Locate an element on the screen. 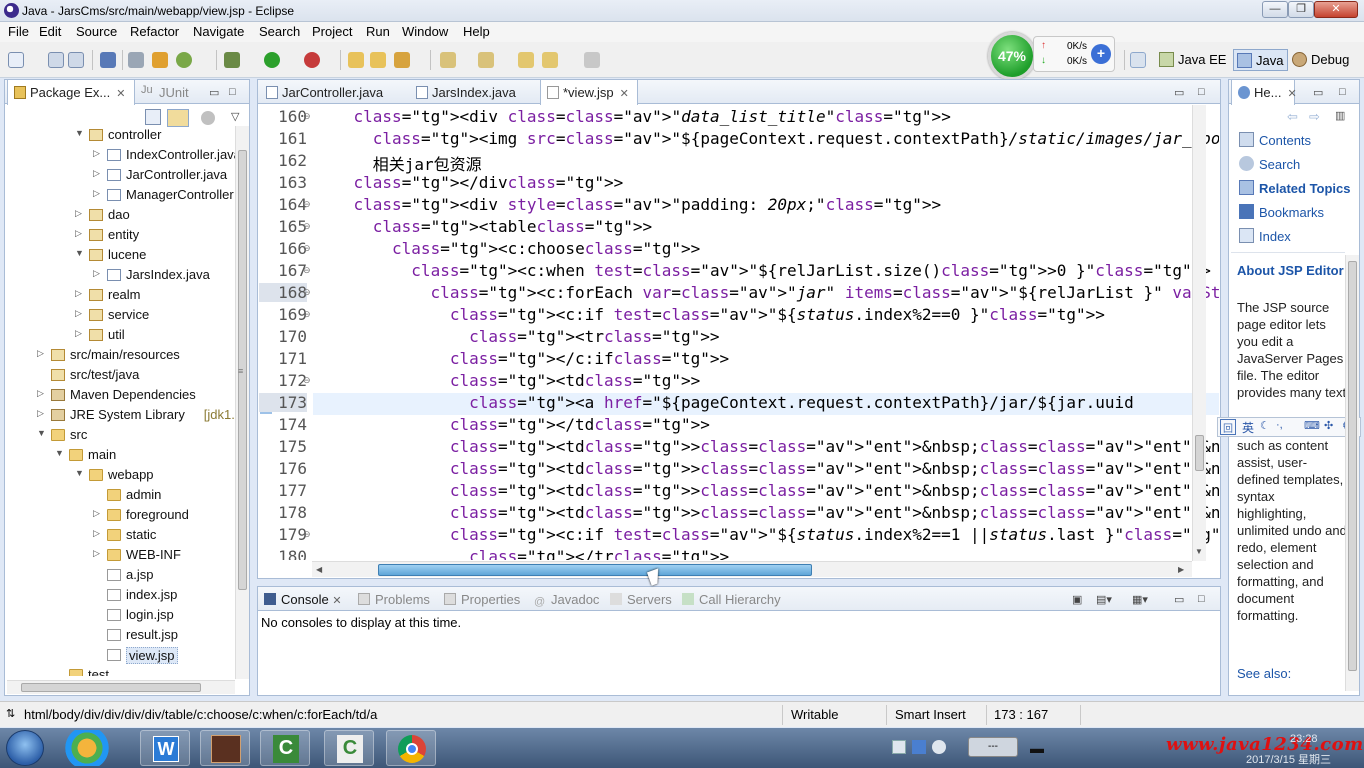  code-line: class="tg"></tdclass="tg">> is located at coordinates (580, 424).